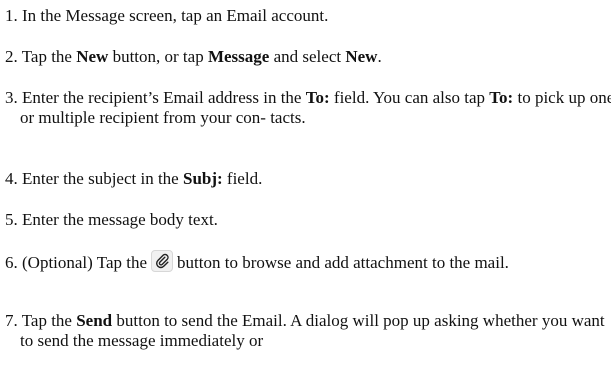 This screenshot has width=611, height=368. What do you see at coordinates (202, 178) in the screenshot?
I see `subject-field-label: Subj:` at bounding box center [202, 178].